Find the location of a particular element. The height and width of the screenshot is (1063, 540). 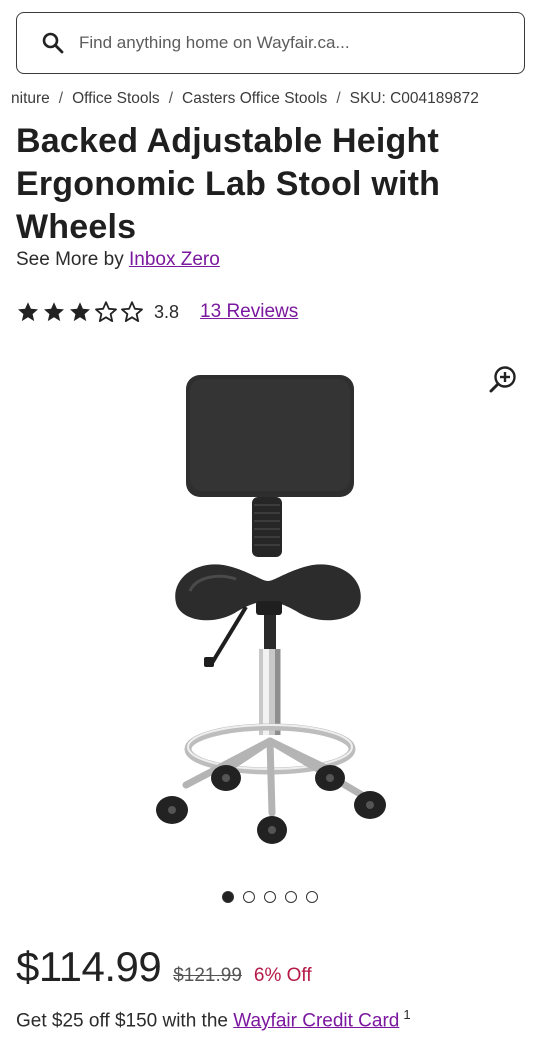

footnote-marker: 1 is located at coordinates (406, 1014).